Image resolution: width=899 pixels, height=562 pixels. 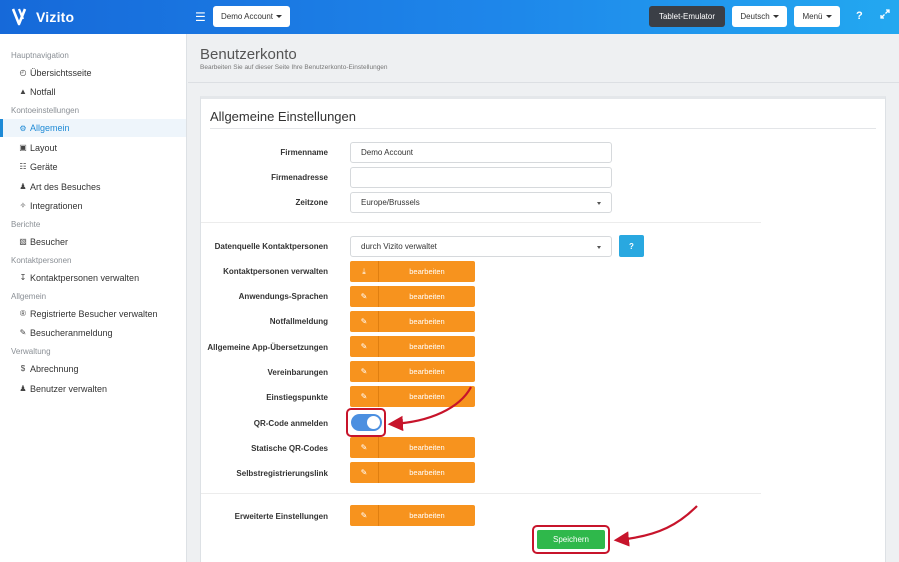 I want to click on erweiterte-einstellungen-label: Erweiterte Einstellungen, so click(x=281, y=516).